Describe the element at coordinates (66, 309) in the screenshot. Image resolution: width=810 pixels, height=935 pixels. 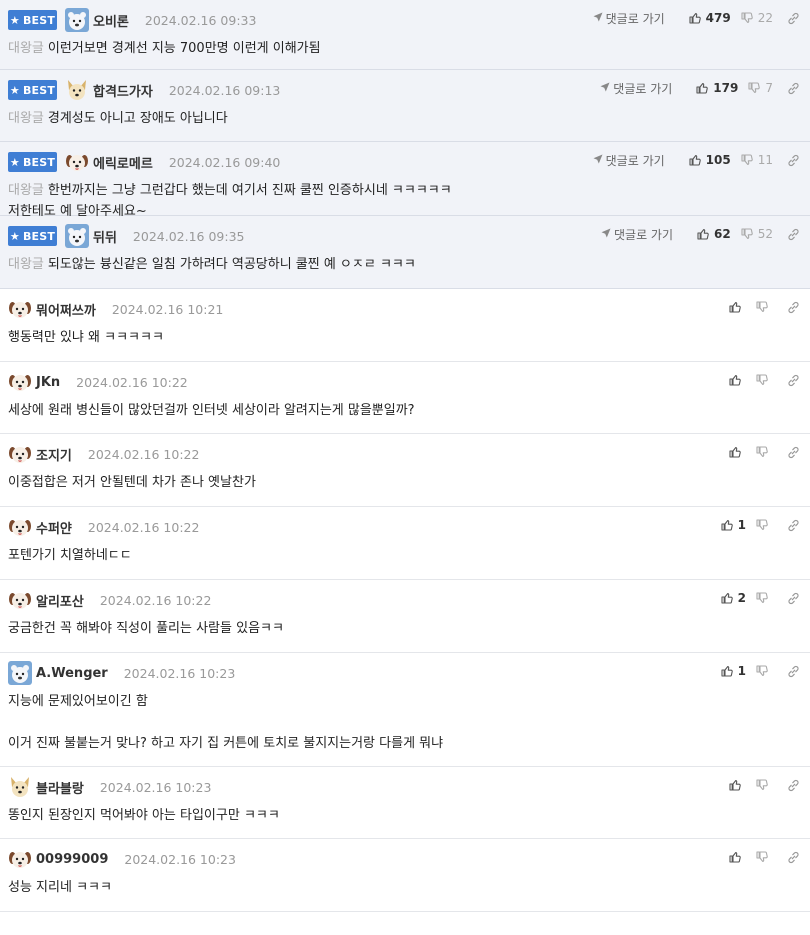
I see `nickname: 뭐어쩌쓰까` at that location.